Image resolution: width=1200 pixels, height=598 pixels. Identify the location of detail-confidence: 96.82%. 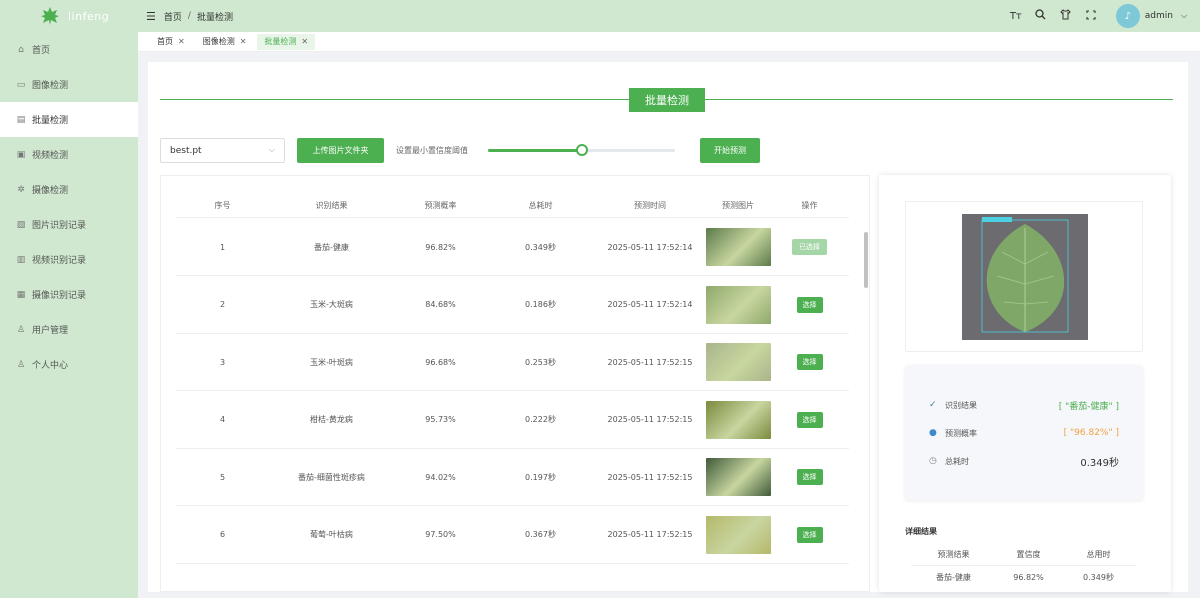
(1028, 577).